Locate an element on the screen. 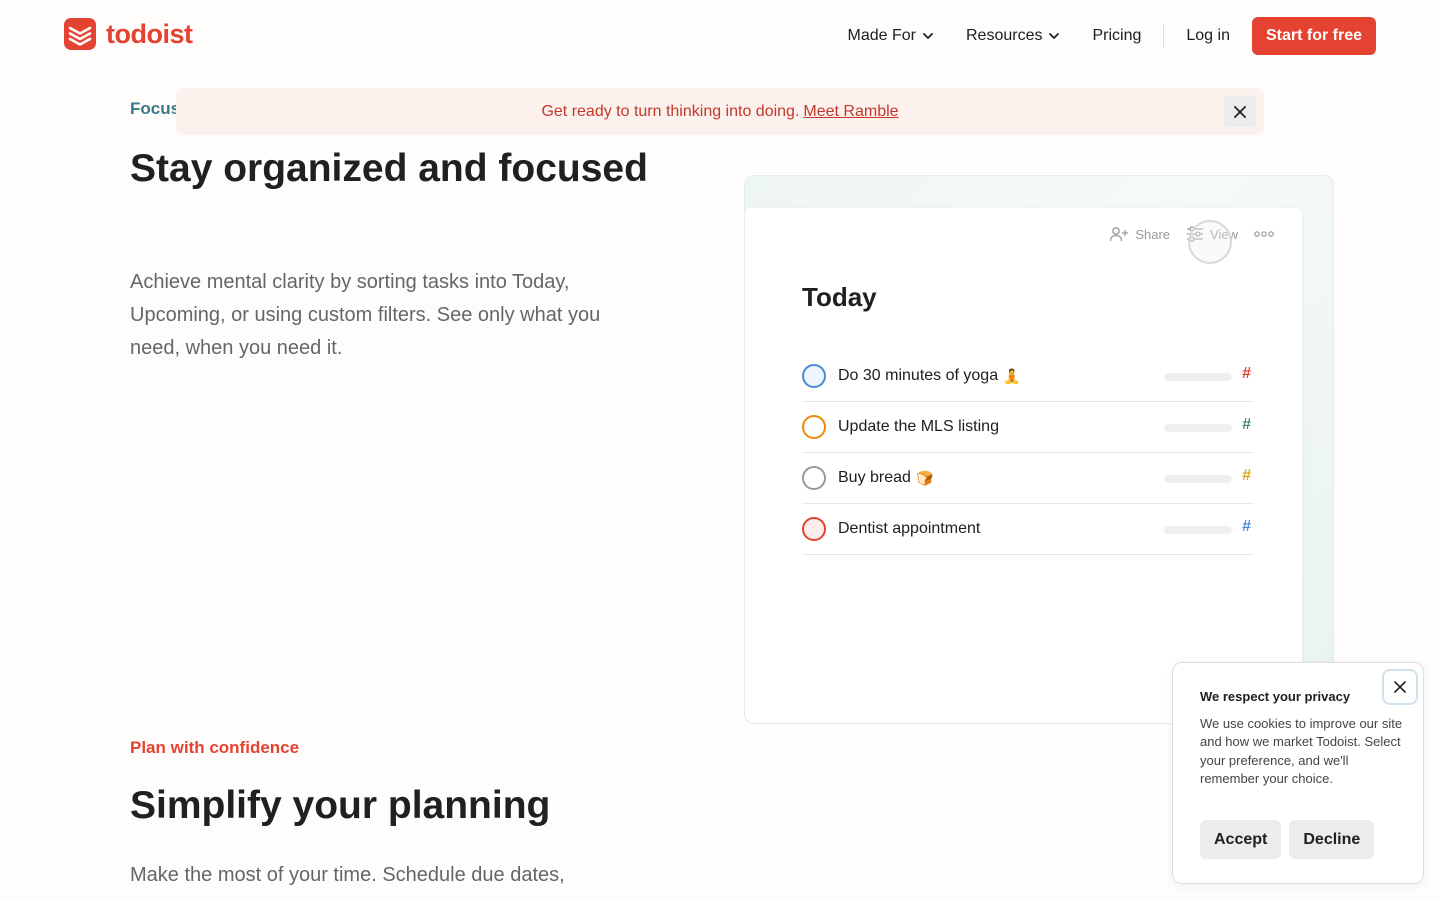 Image resolution: width=1440 pixels, height=900 pixels. share-button: Share is located at coordinates (1139, 234).